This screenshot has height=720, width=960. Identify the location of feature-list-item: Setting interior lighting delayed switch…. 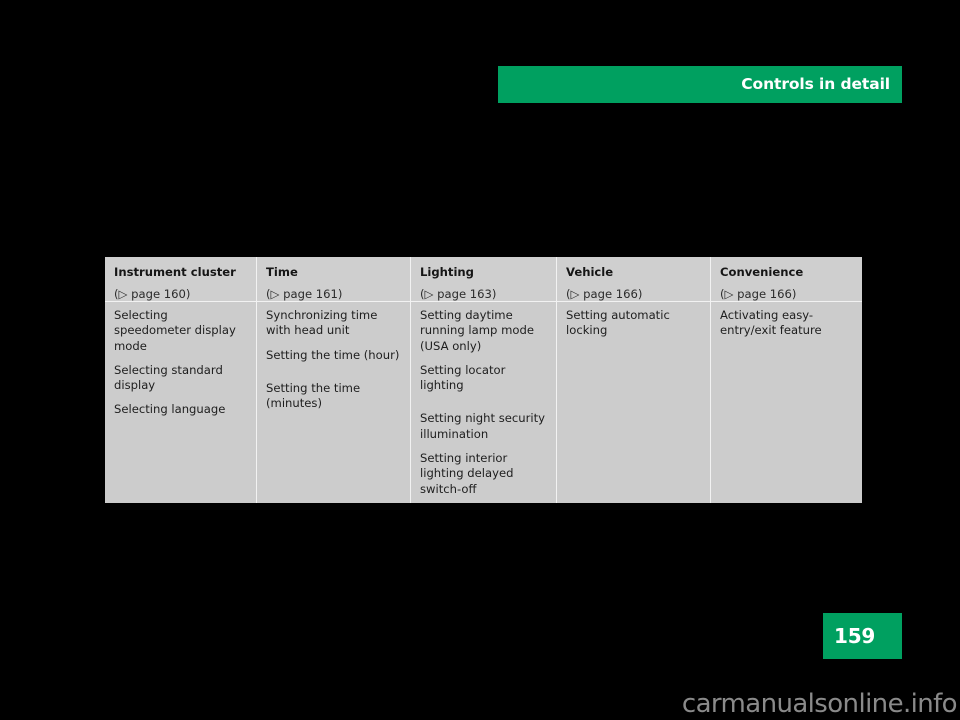
(483, 474).